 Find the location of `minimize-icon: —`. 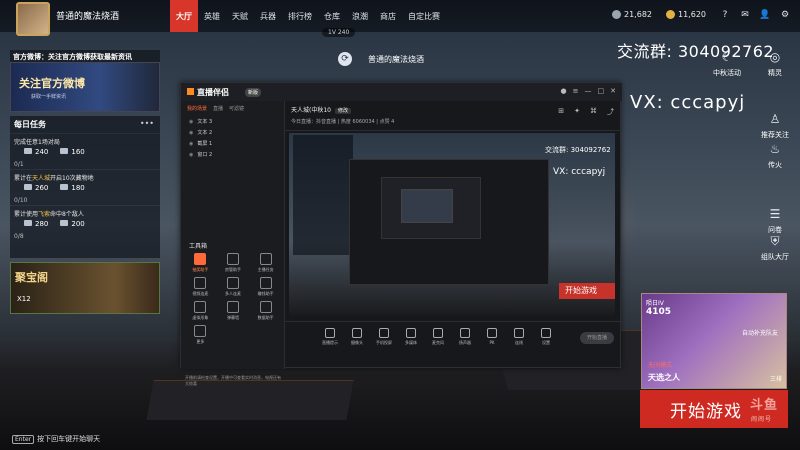

minimize-icon: — is located at coordinates (588, 91).